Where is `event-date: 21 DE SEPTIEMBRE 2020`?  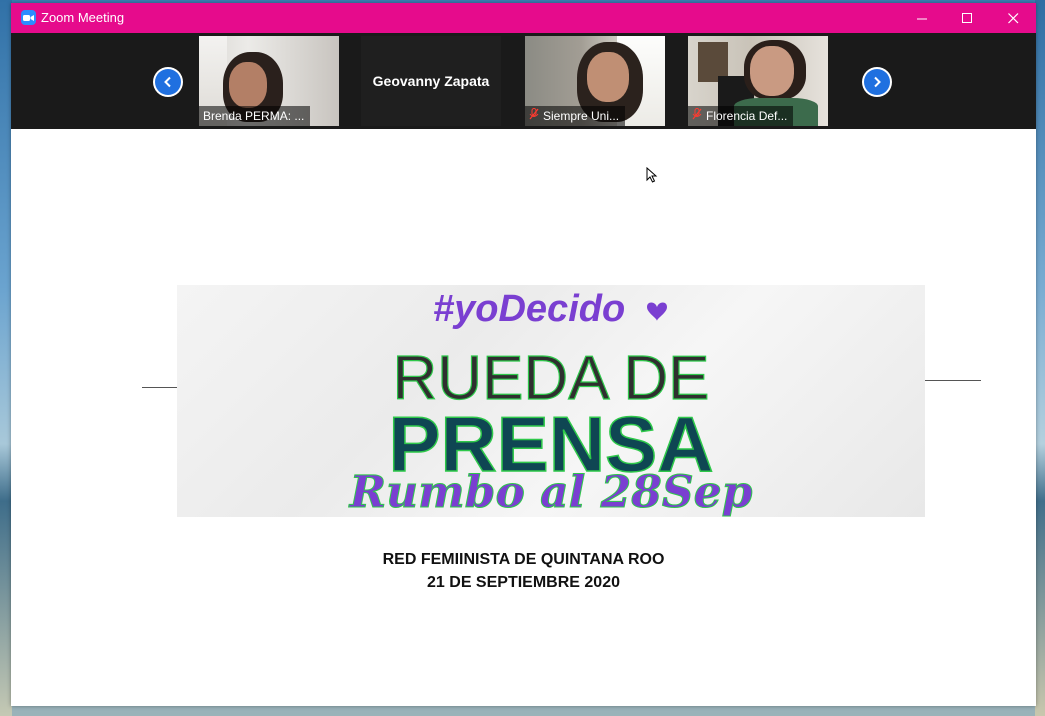
event-date: 21 DE SEPTIEMBRE 2020 is located at coordinates (523, 582).